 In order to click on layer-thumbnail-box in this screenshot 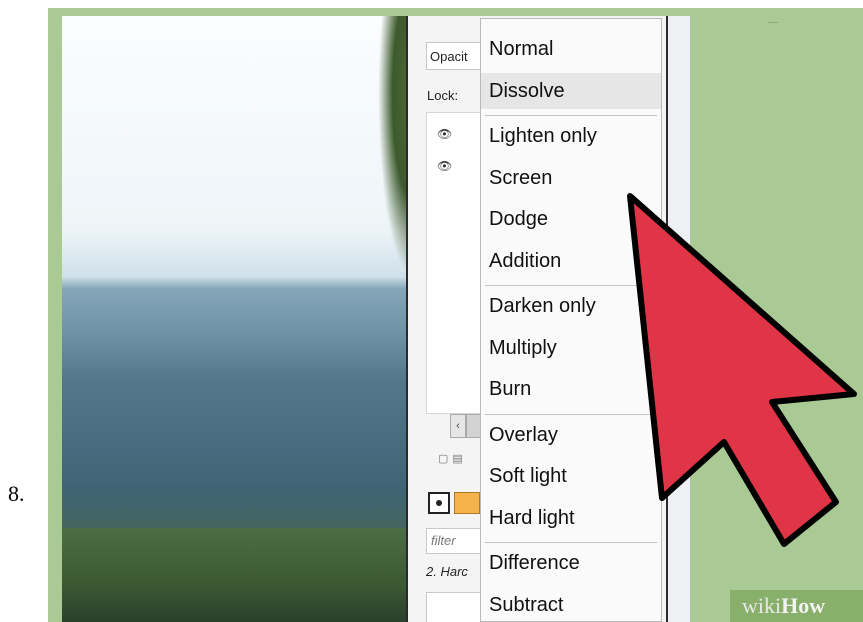, I will do `click(455, 607)`.